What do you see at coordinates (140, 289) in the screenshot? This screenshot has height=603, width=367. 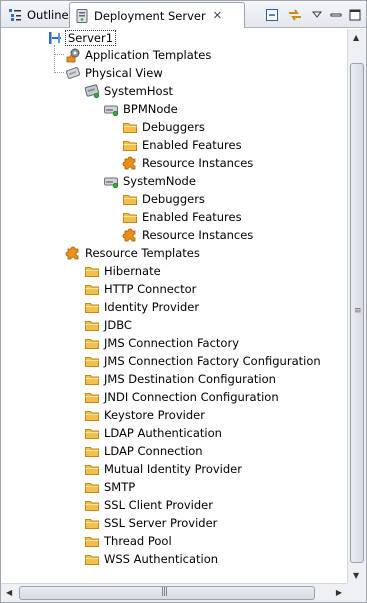 I see `tree-item-resource-template: HTTP Connector` at bounding box center [140, 289].